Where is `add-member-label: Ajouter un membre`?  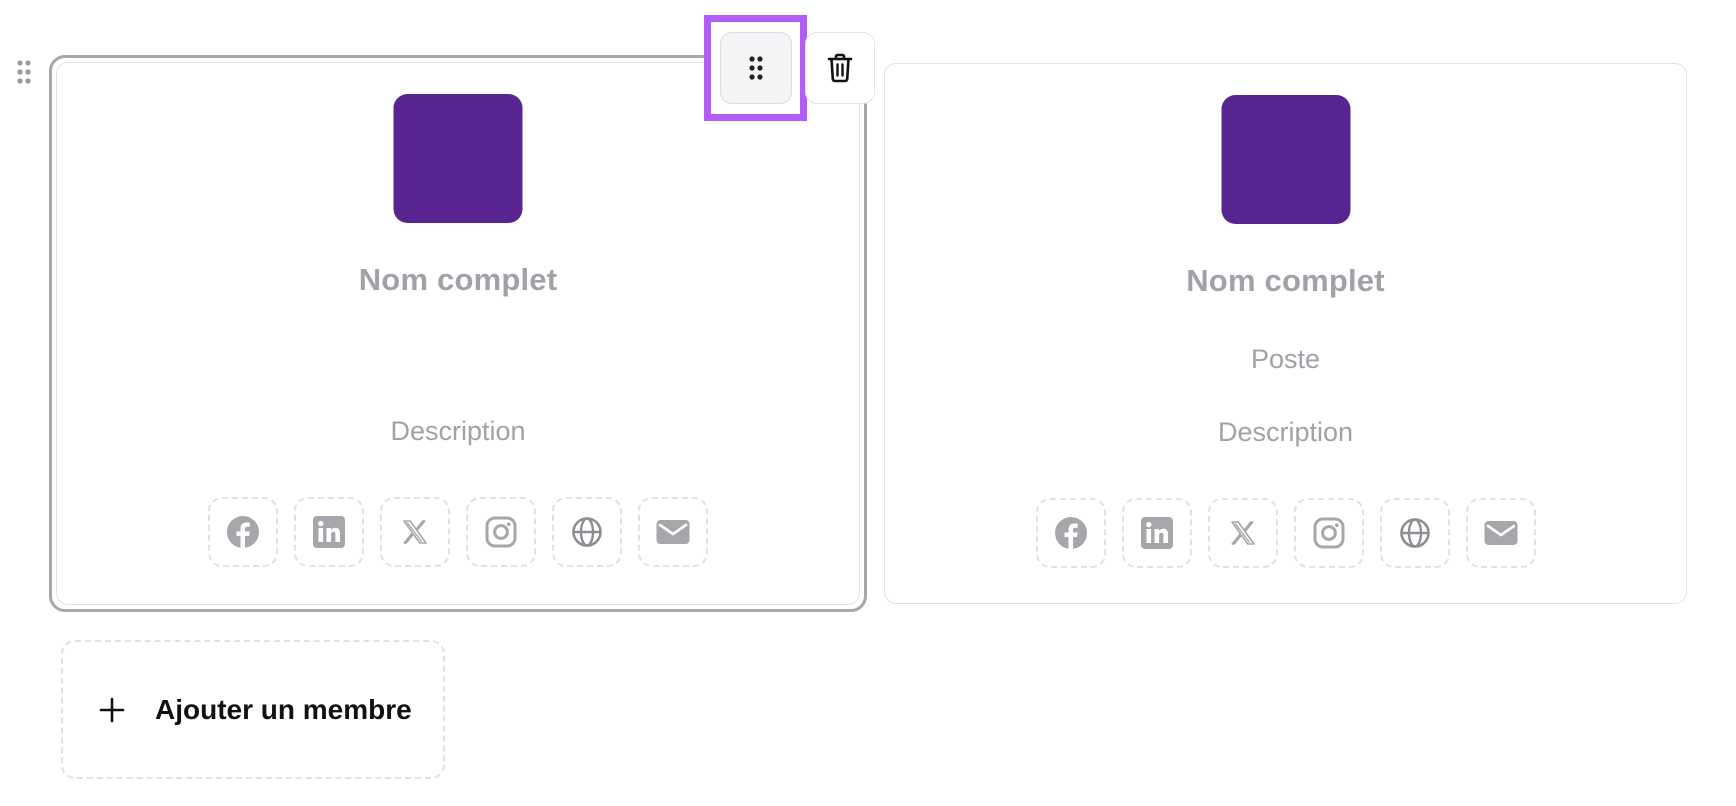 add-member-label: Ajouter un membre is located at coordinates (283, 709).